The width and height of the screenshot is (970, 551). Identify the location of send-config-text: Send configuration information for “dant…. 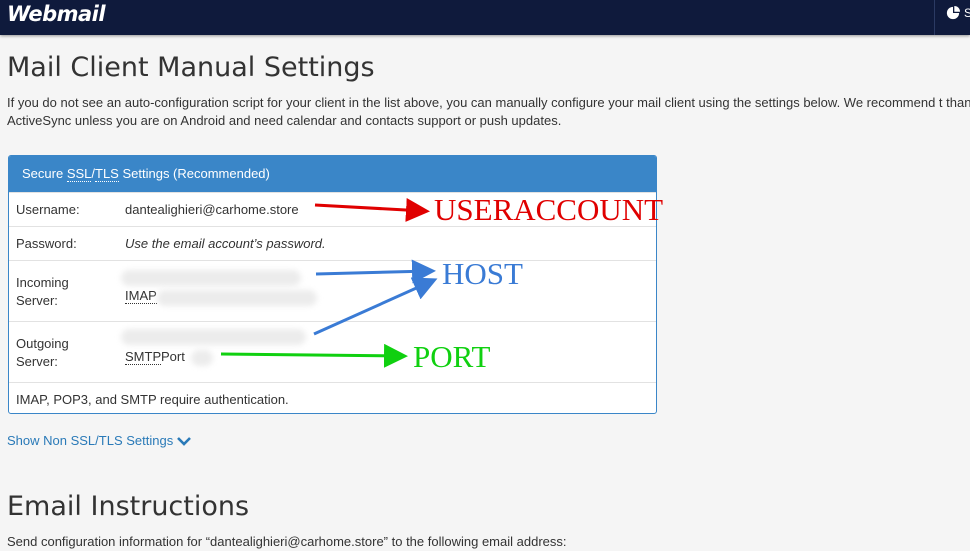
(287, 541).